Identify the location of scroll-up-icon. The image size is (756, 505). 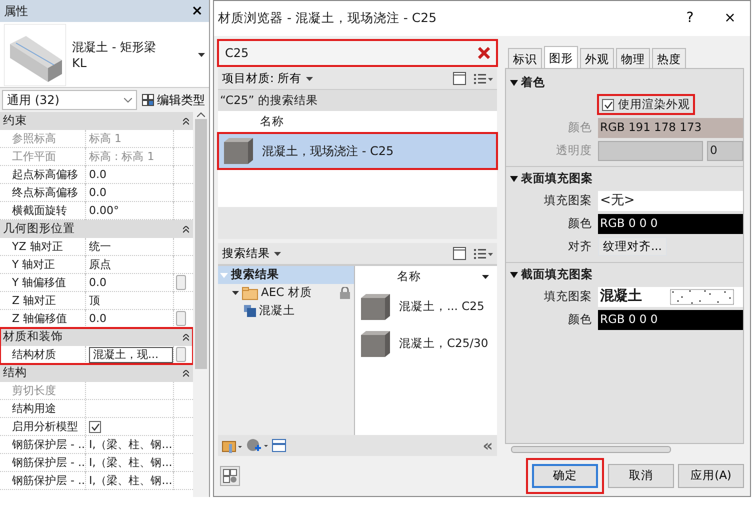
(201, 114).